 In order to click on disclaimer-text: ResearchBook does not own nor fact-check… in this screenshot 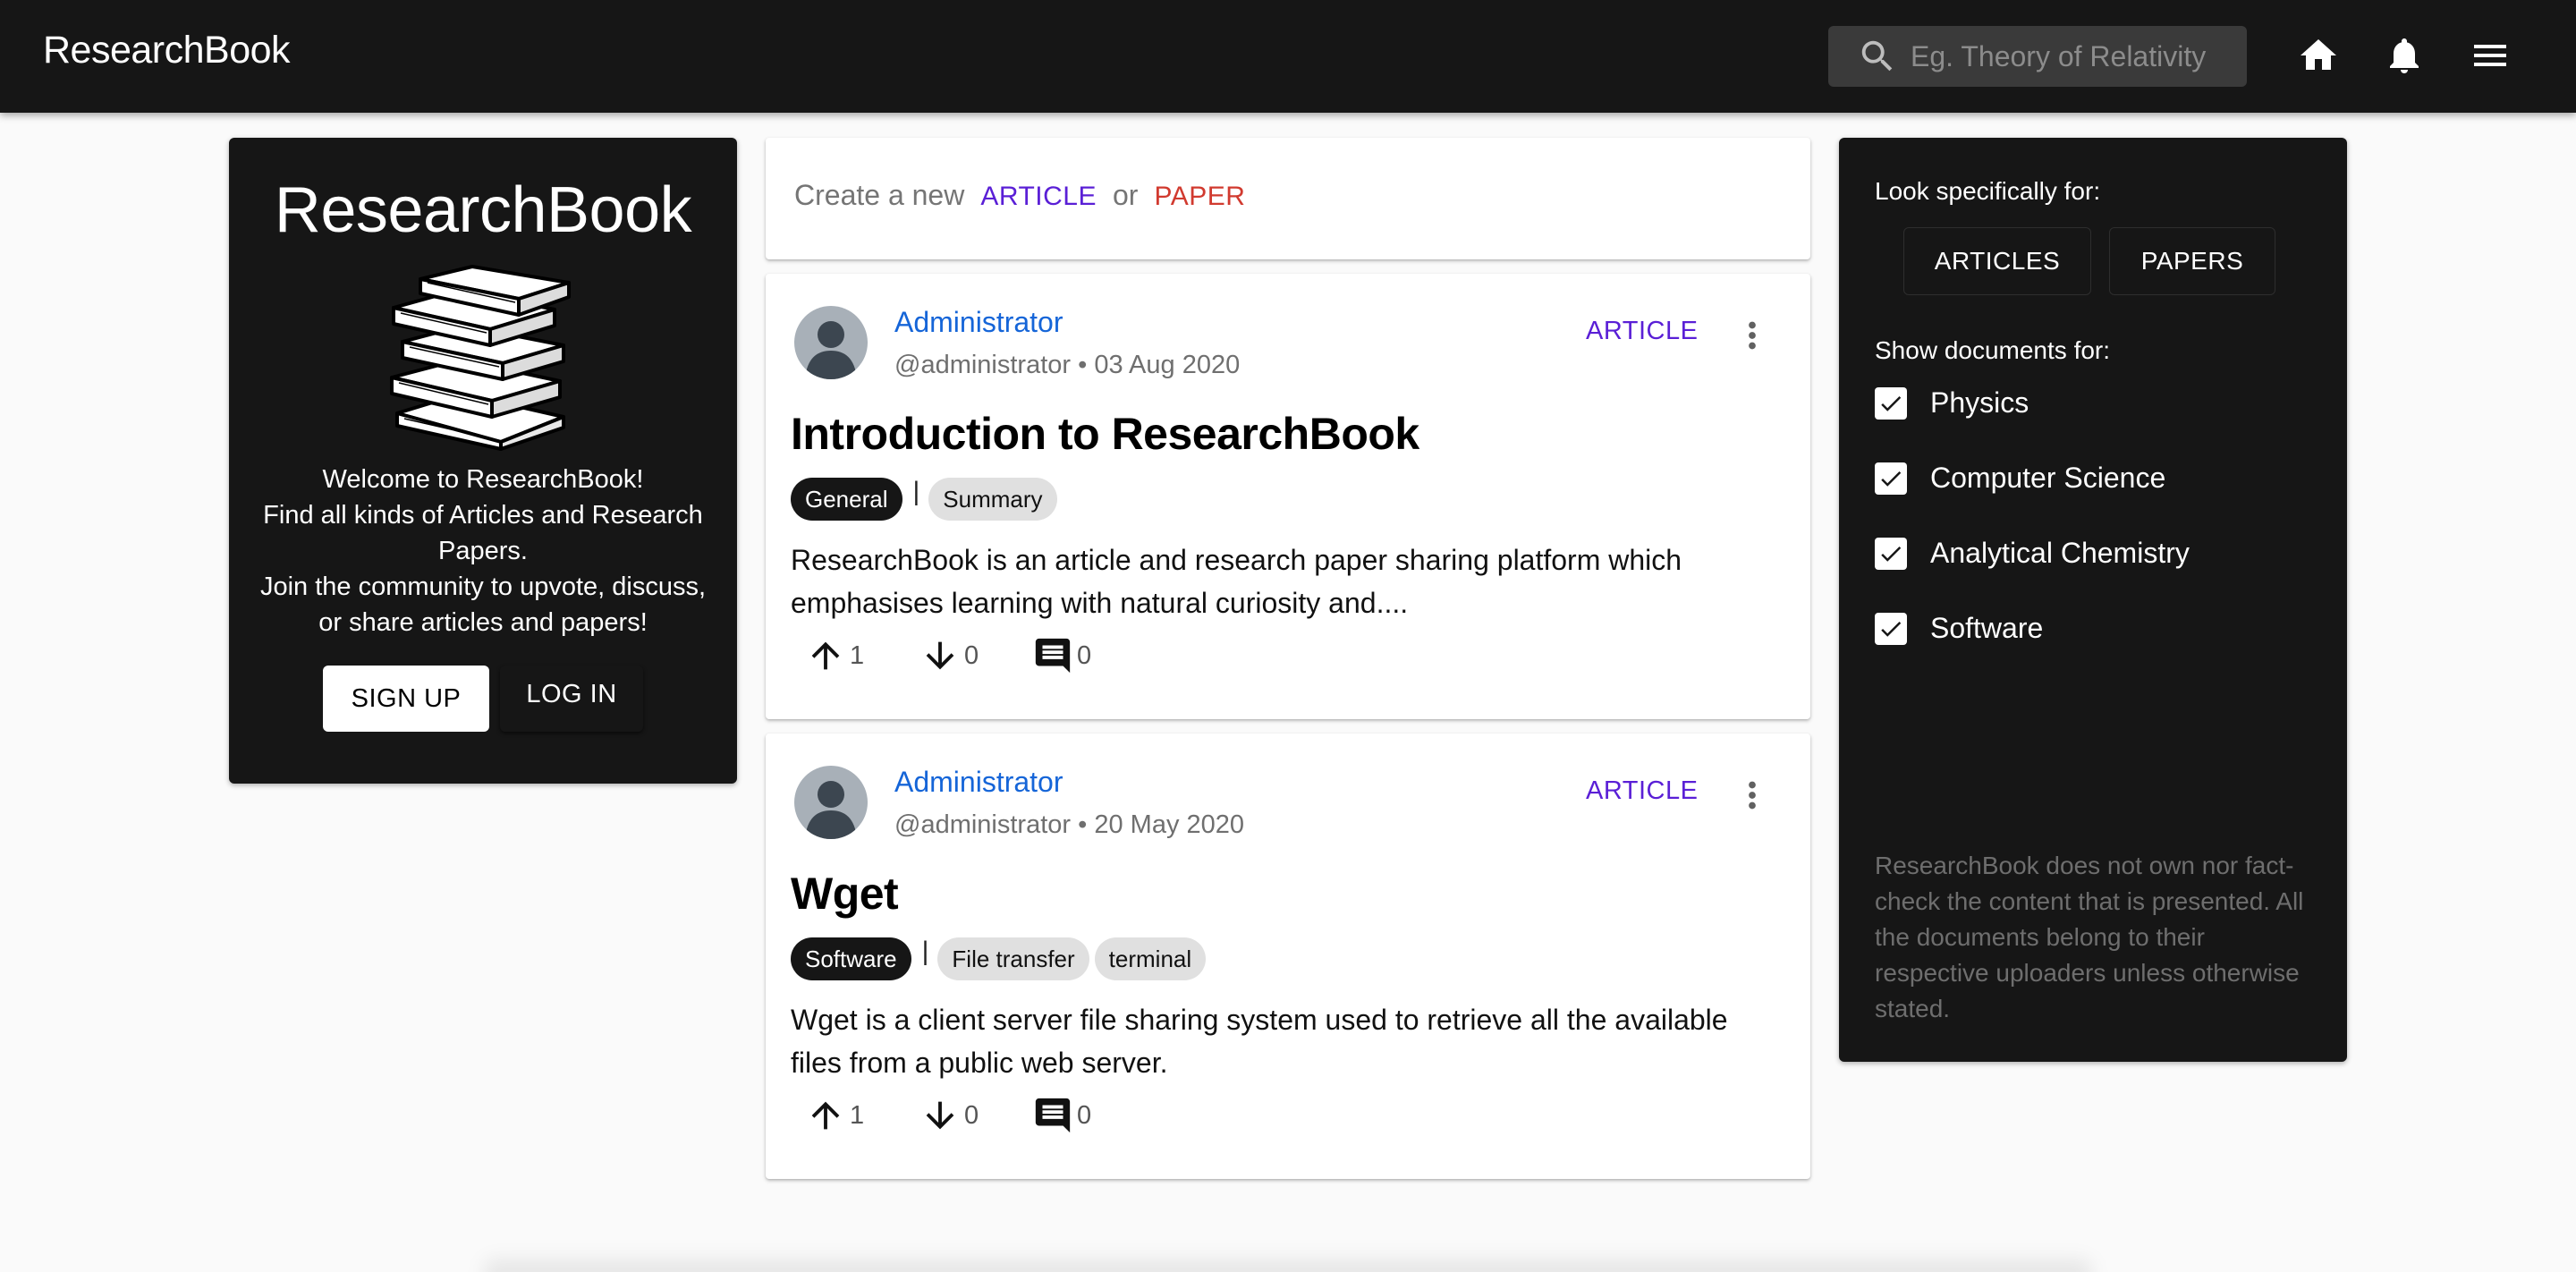, I will do `click(2089, 937)`.